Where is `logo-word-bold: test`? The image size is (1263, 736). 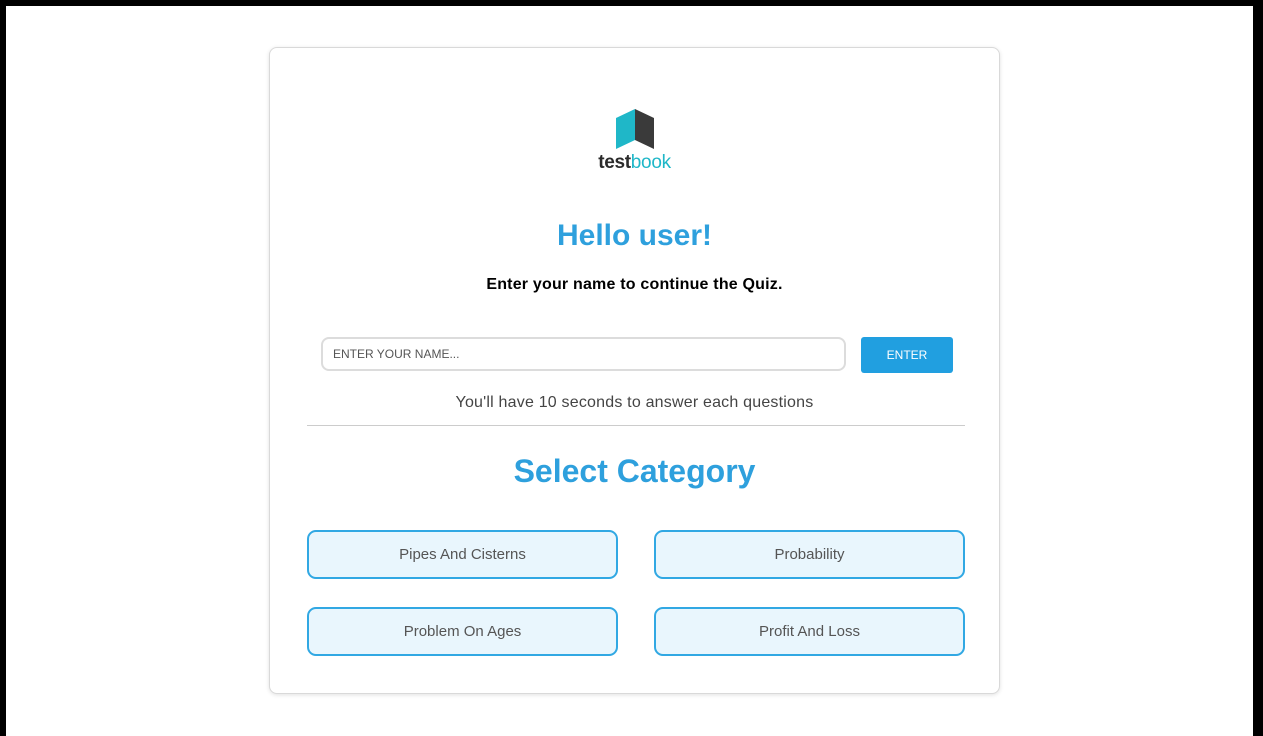
logo-word-bold: test is located at coordinates (614, 162).